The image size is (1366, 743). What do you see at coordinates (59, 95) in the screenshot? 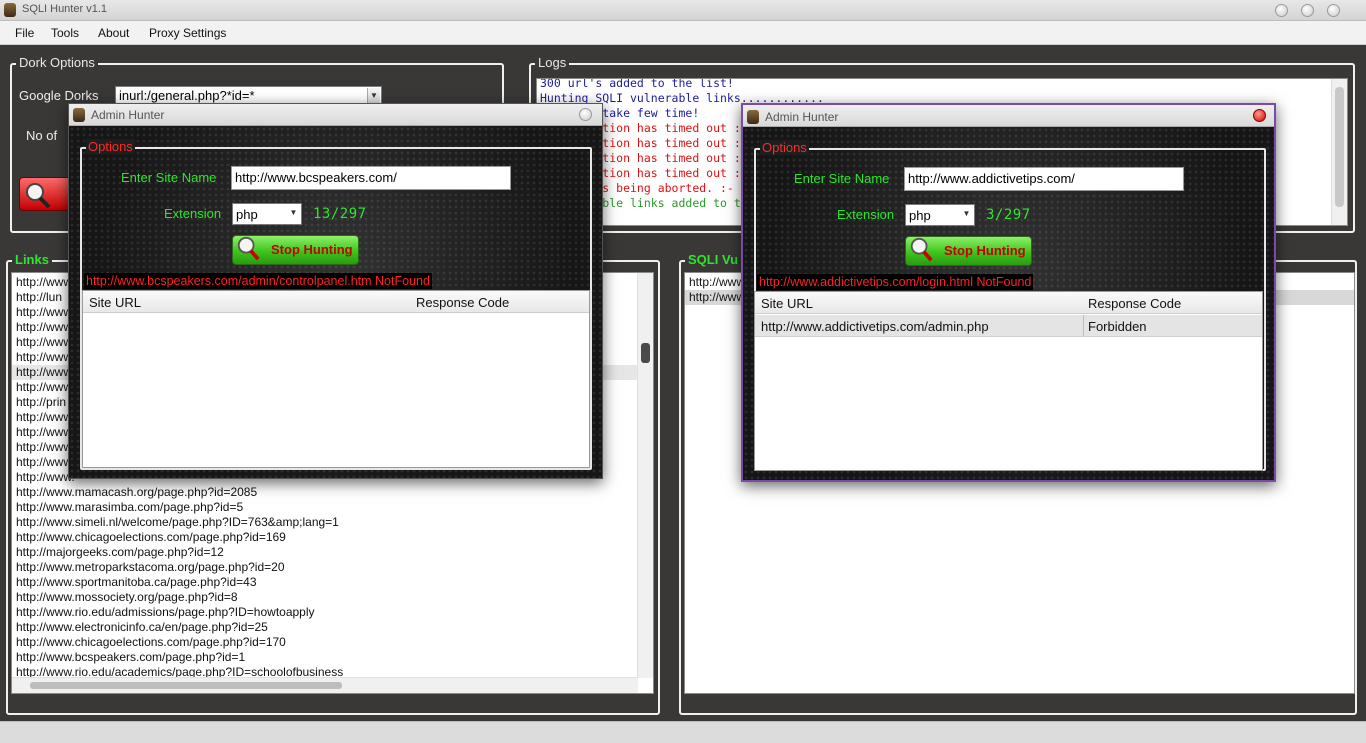
I see `google-dorks-label: Google Dorks` at bounding box center [59, 95].